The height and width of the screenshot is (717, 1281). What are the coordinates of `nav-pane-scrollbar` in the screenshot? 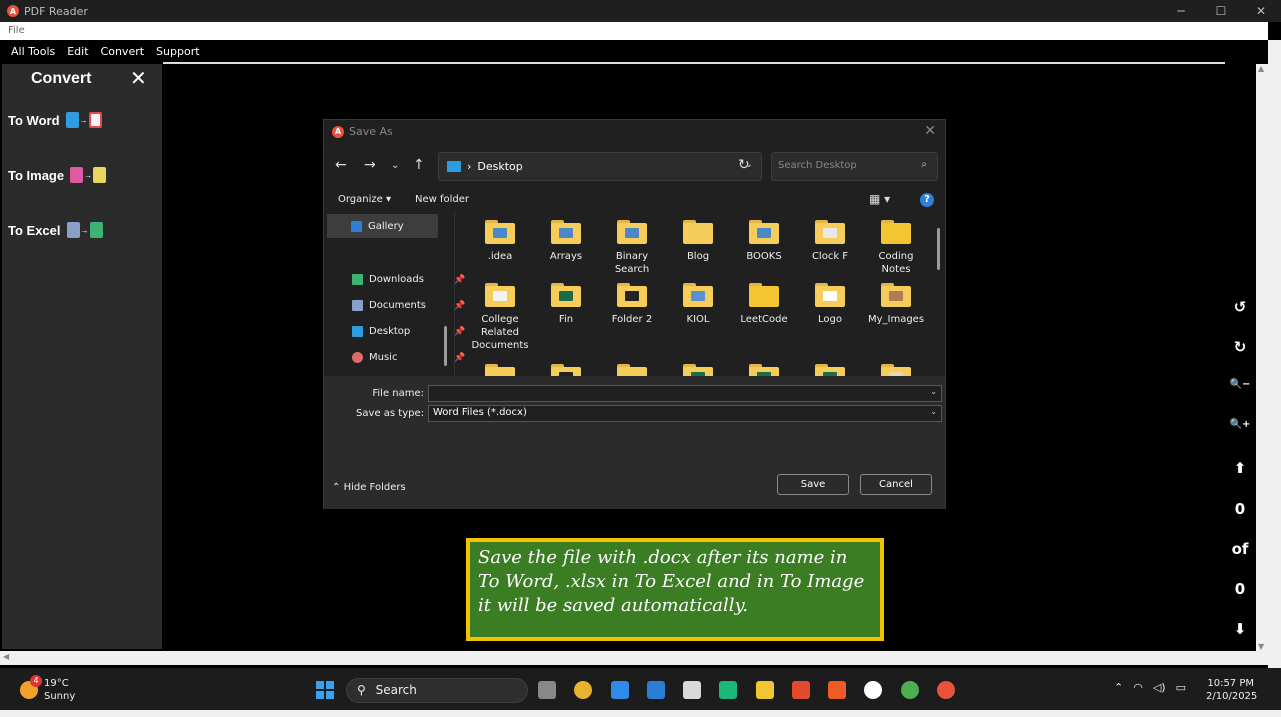 It's located at (445, 346).